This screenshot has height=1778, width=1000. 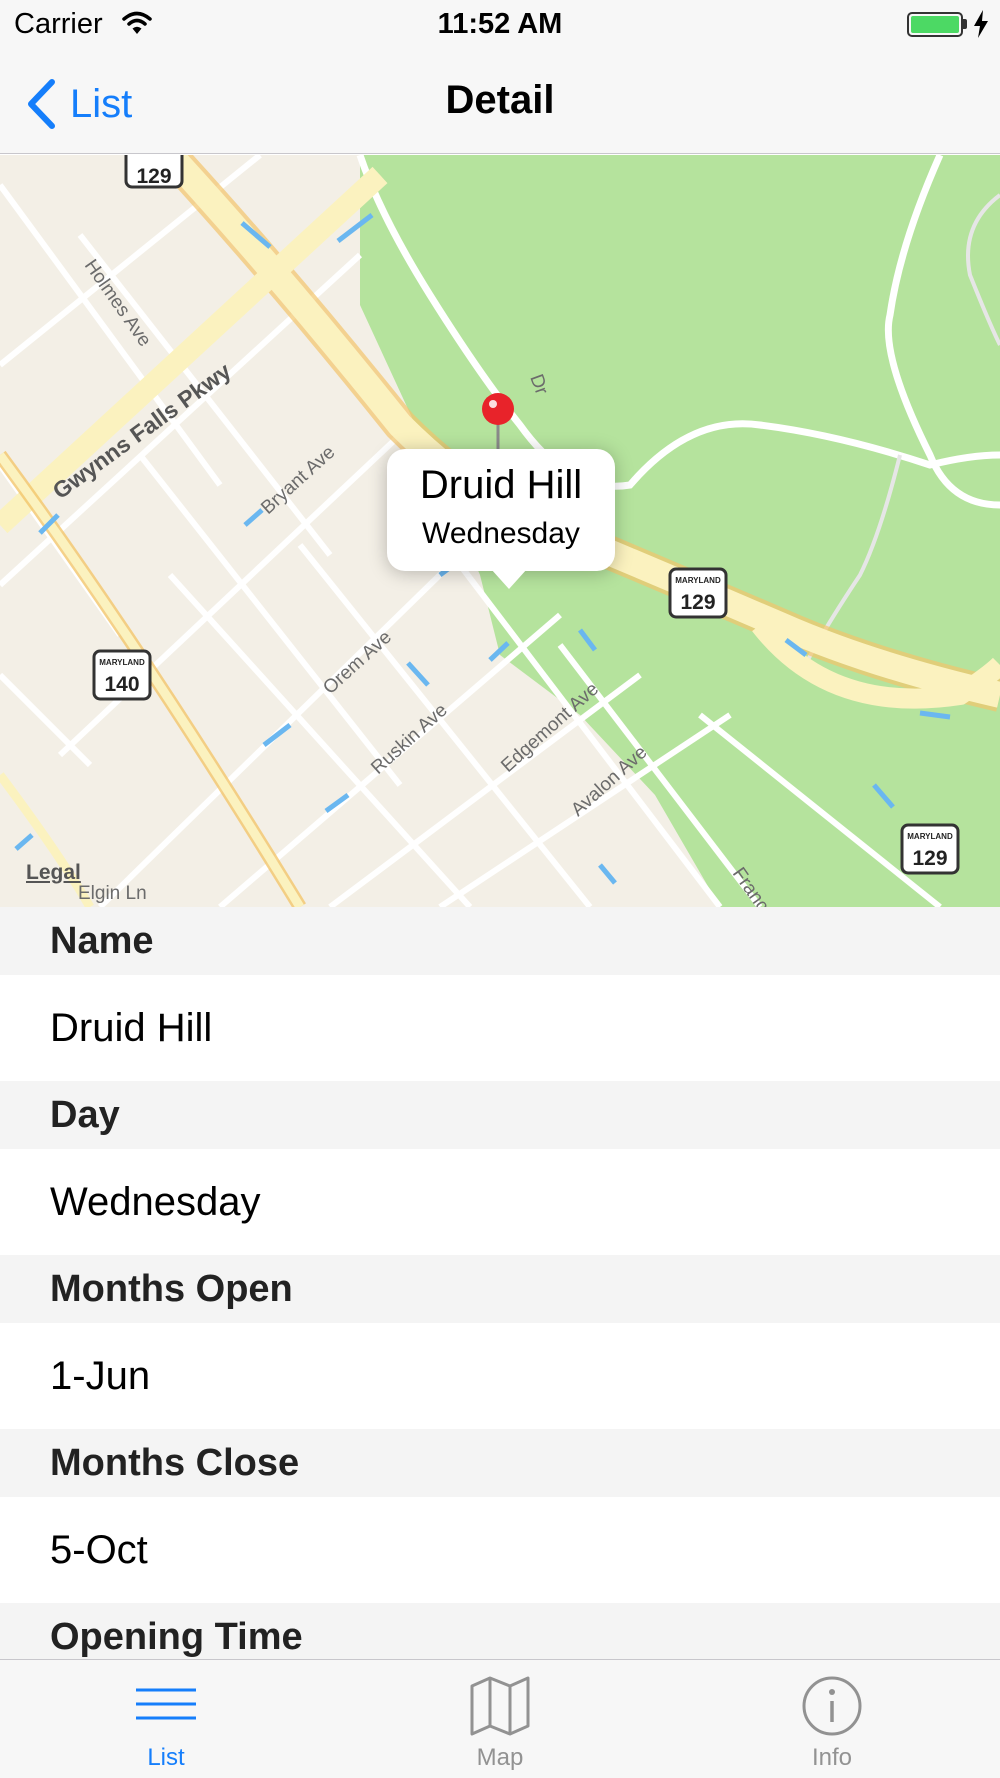 What do you see at coordinates (500, 1115) in the screenshot?
I see `section-header-day: Day` at bounding box center [500, 1115].